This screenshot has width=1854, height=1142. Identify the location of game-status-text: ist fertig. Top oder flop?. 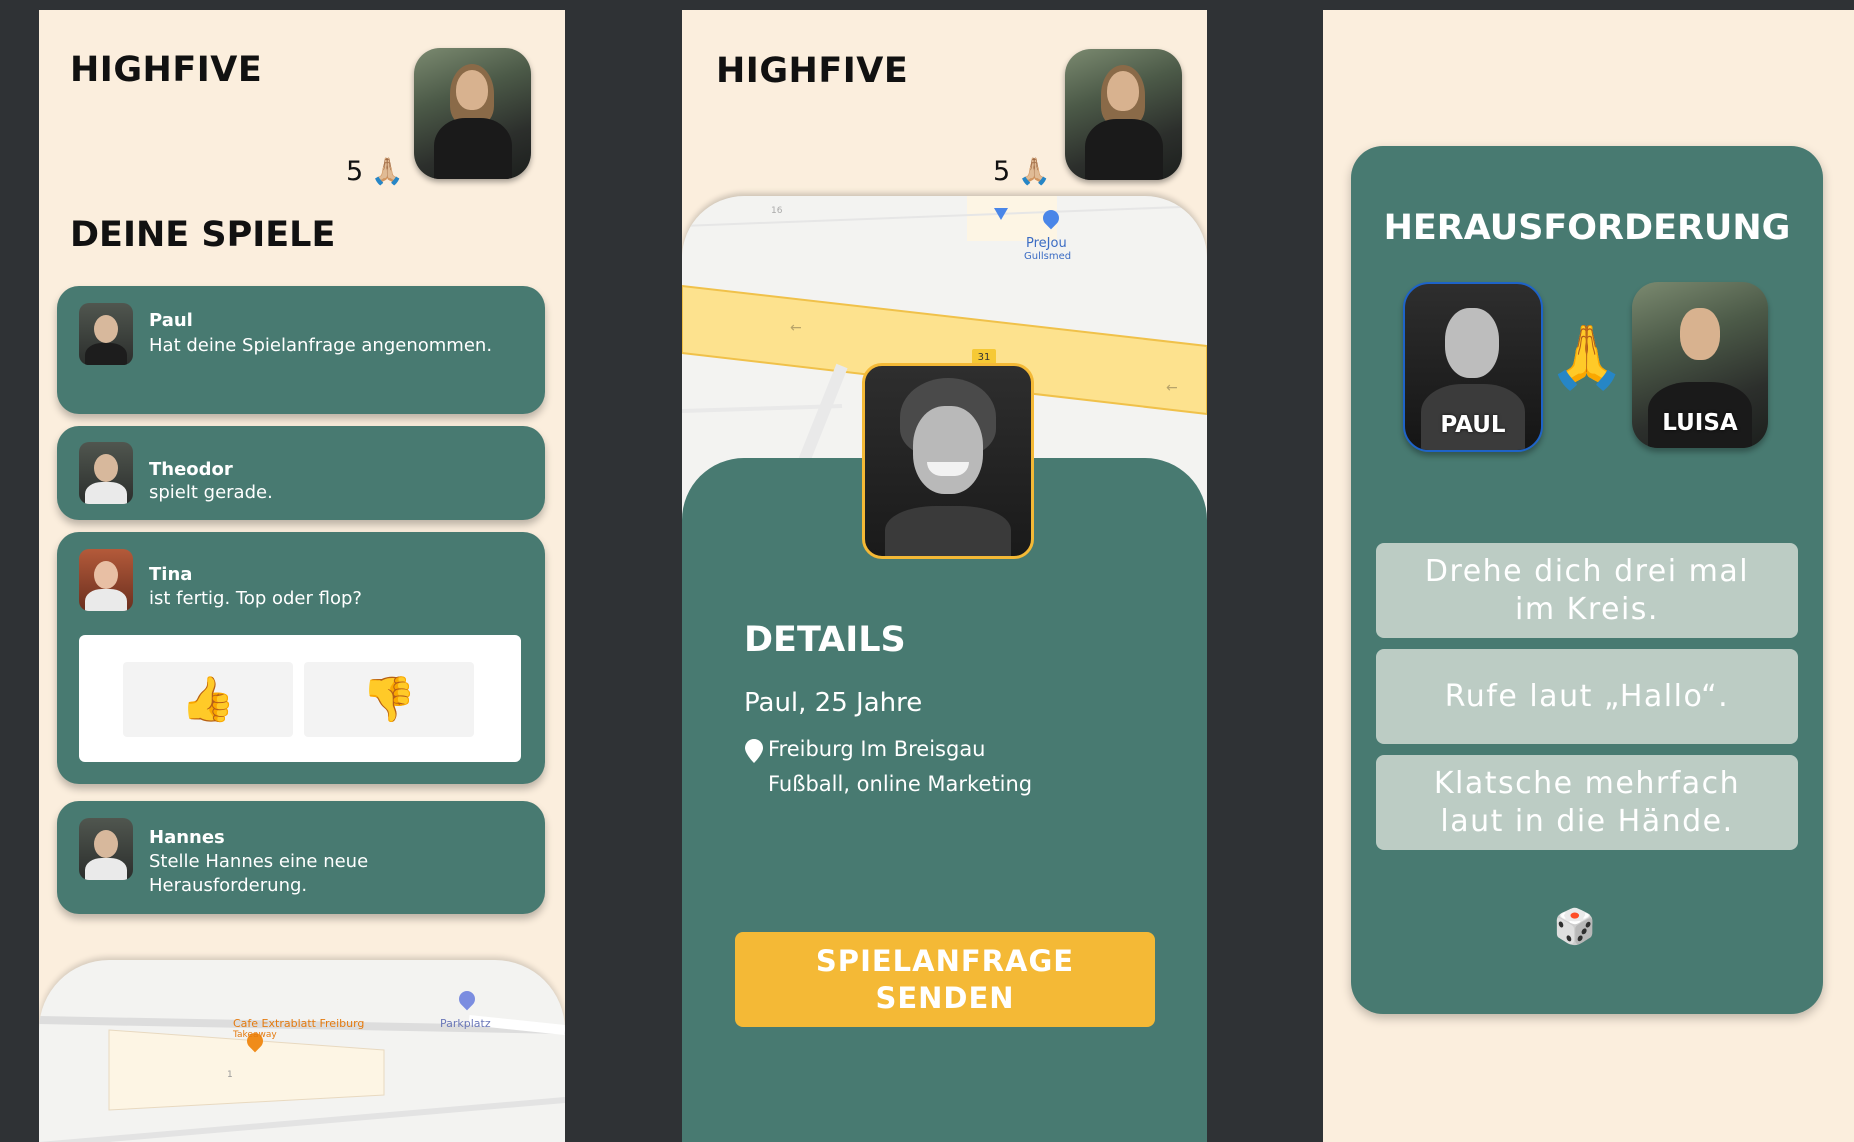
(255, 598).